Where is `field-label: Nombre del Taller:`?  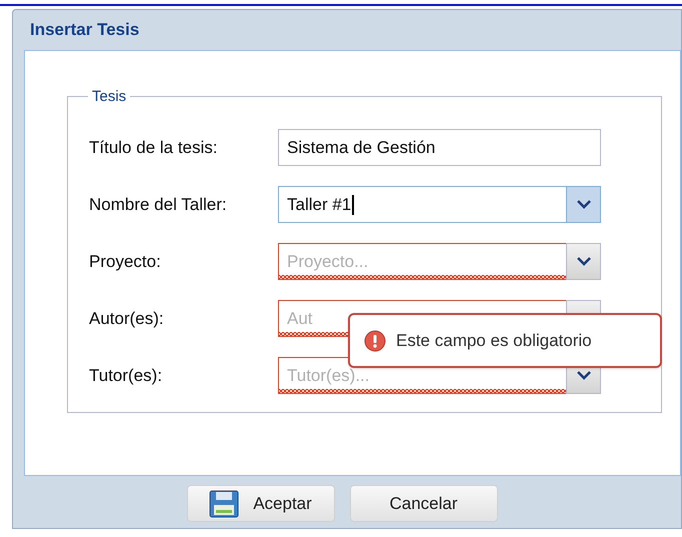 field-label: Nombre del Taller: is located at coordinates (158, 205).